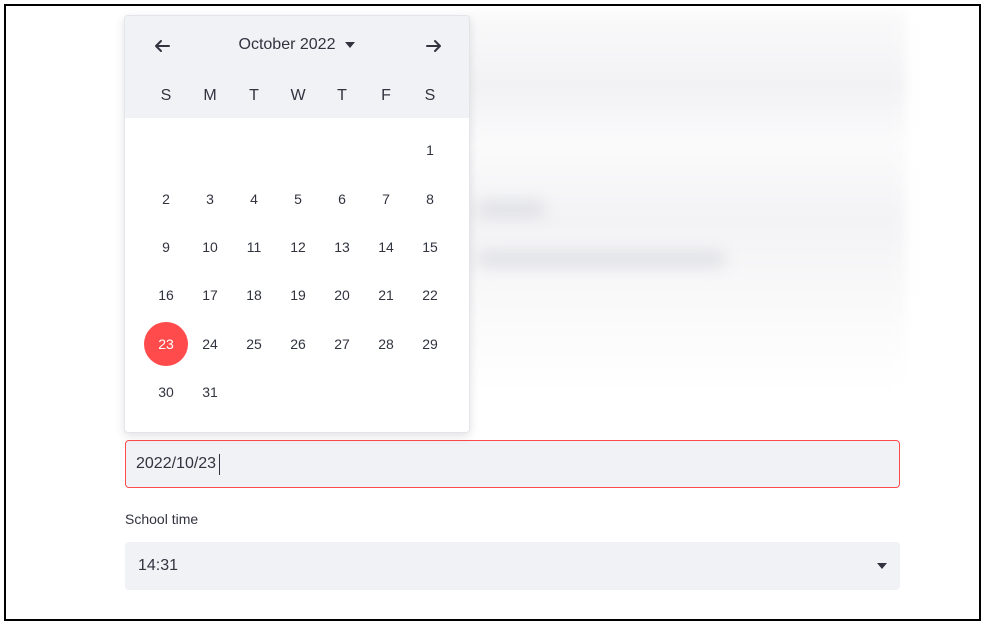  I want to click on calendar-day-number: 27, so click(342, 343).